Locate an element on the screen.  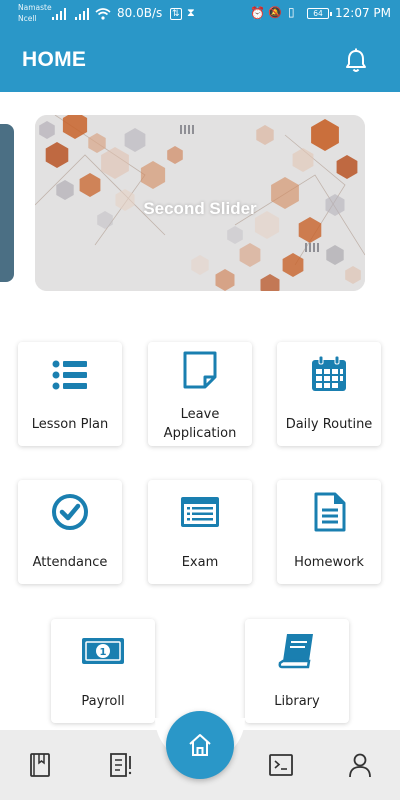
library-card: Library is located at coordinates (297, 671).